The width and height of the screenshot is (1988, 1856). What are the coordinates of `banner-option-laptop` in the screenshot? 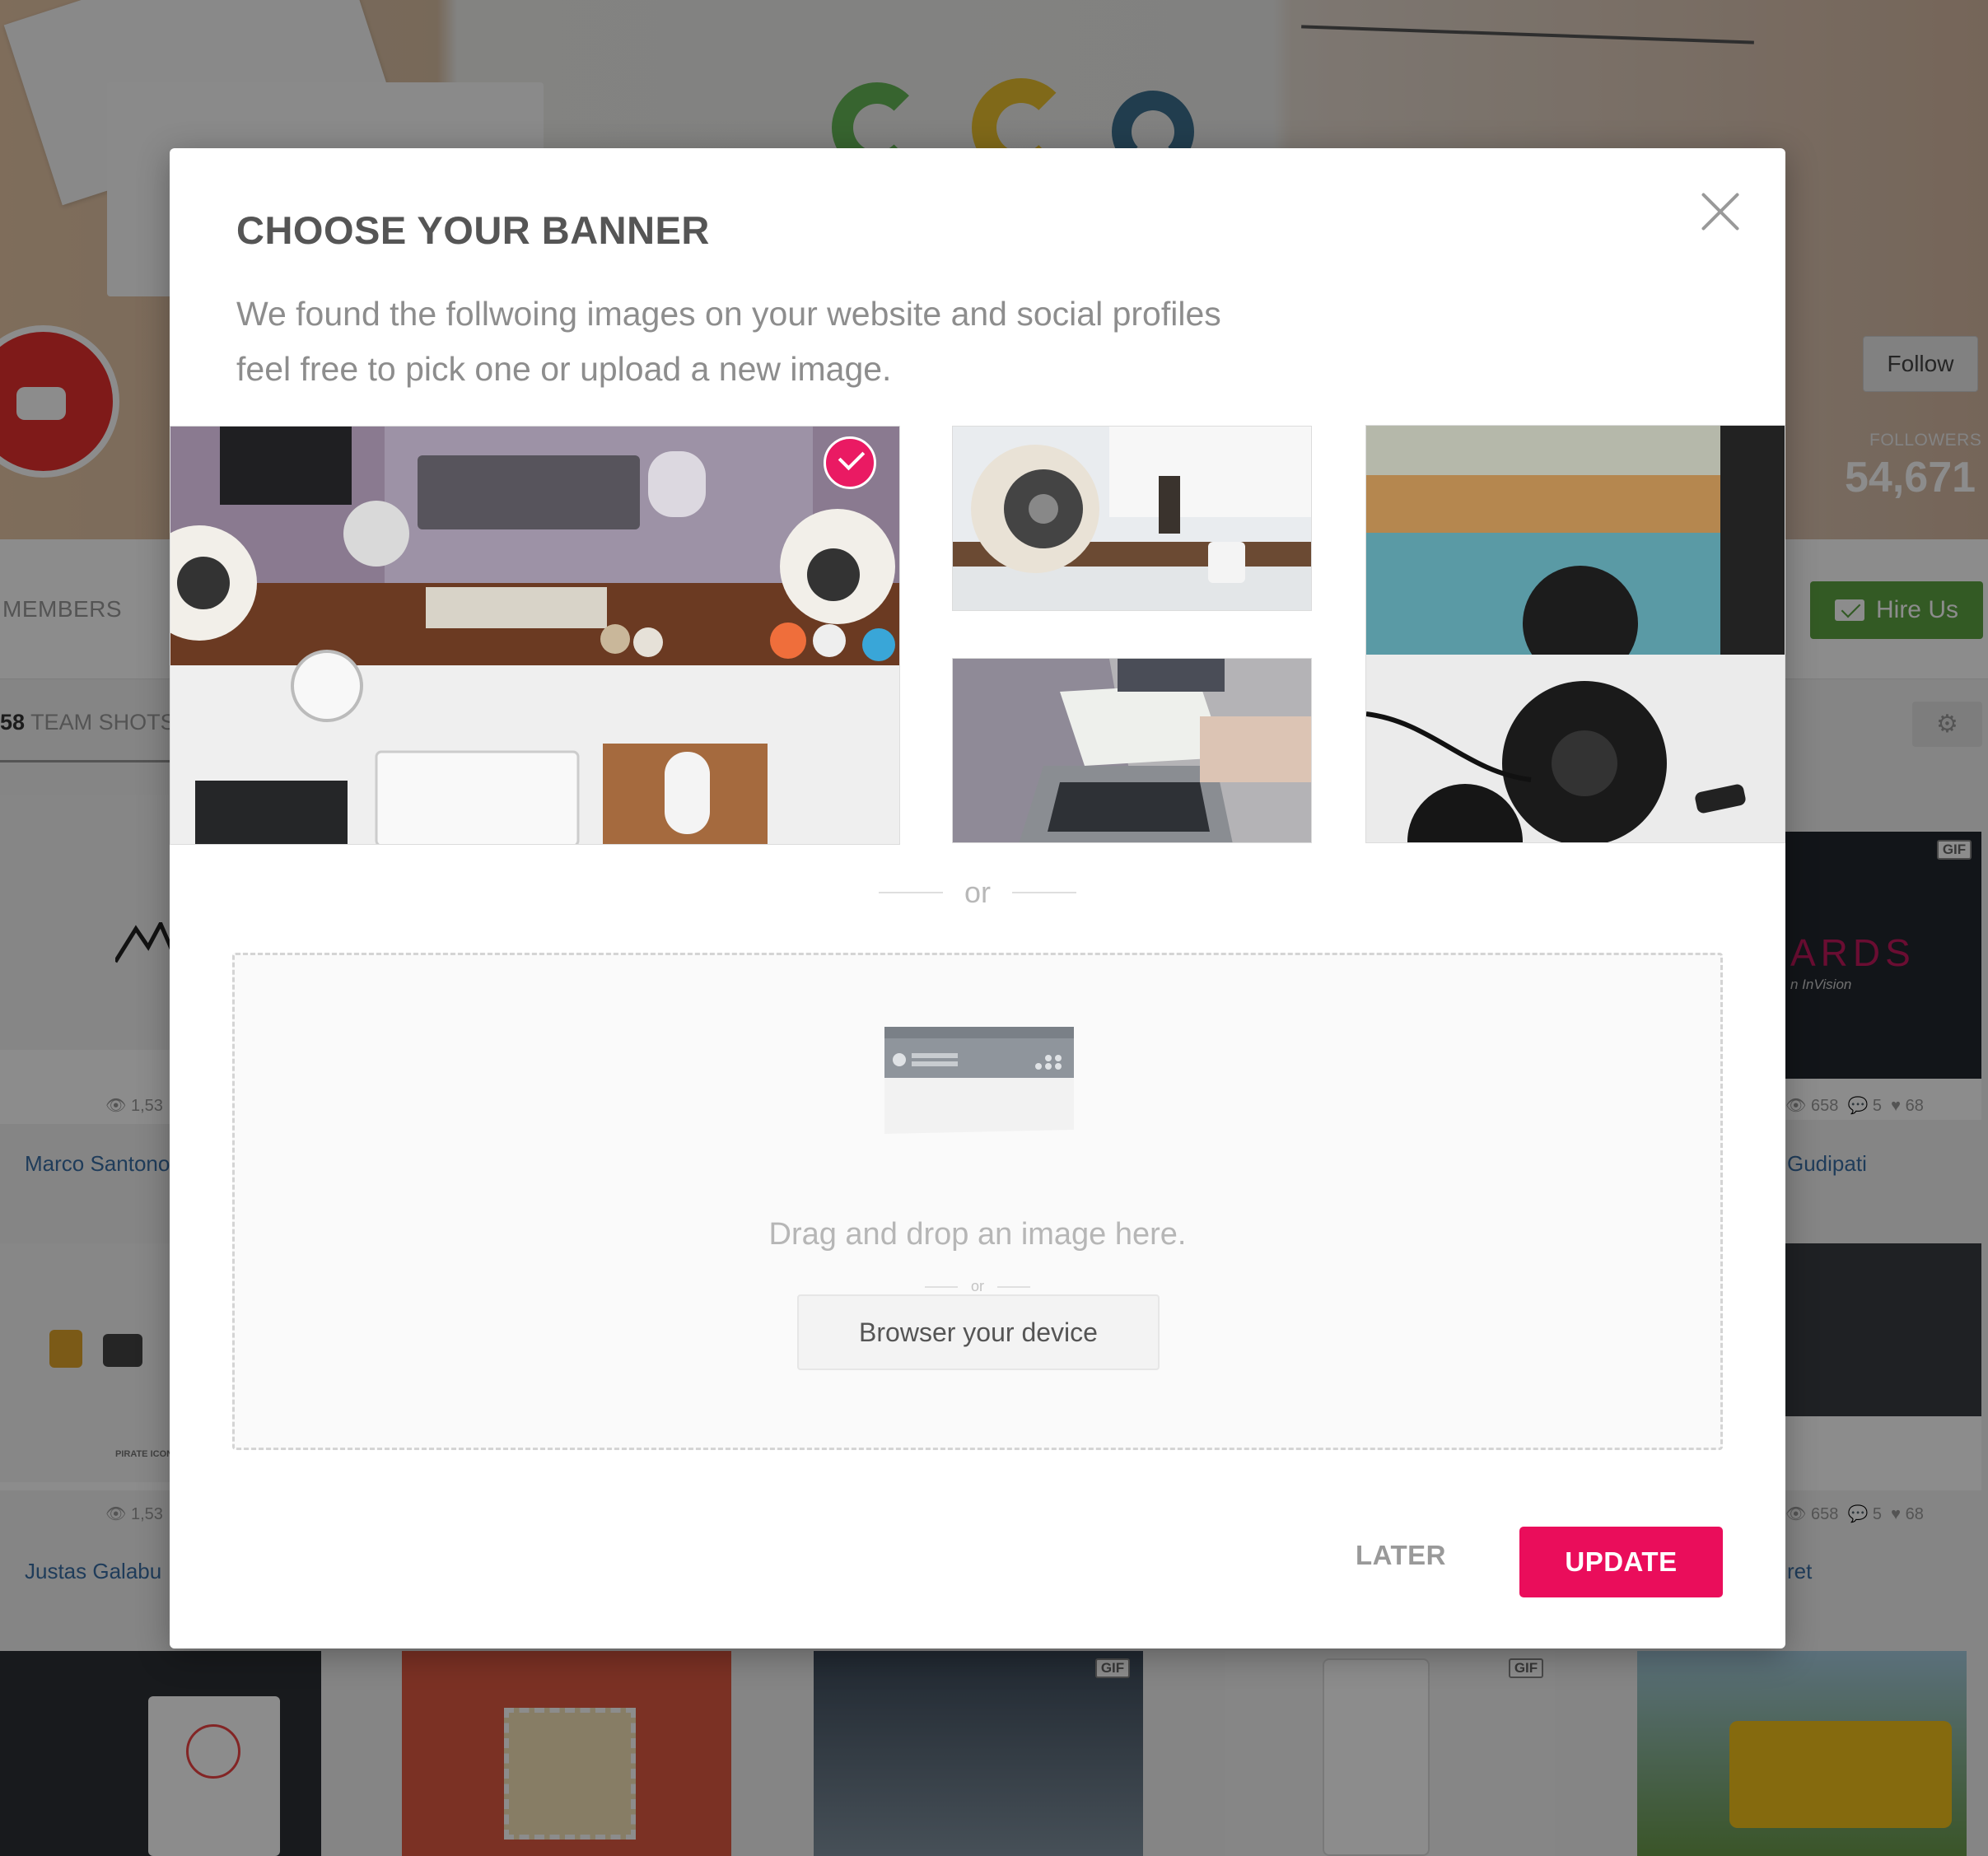 It's located at (1132, 750).